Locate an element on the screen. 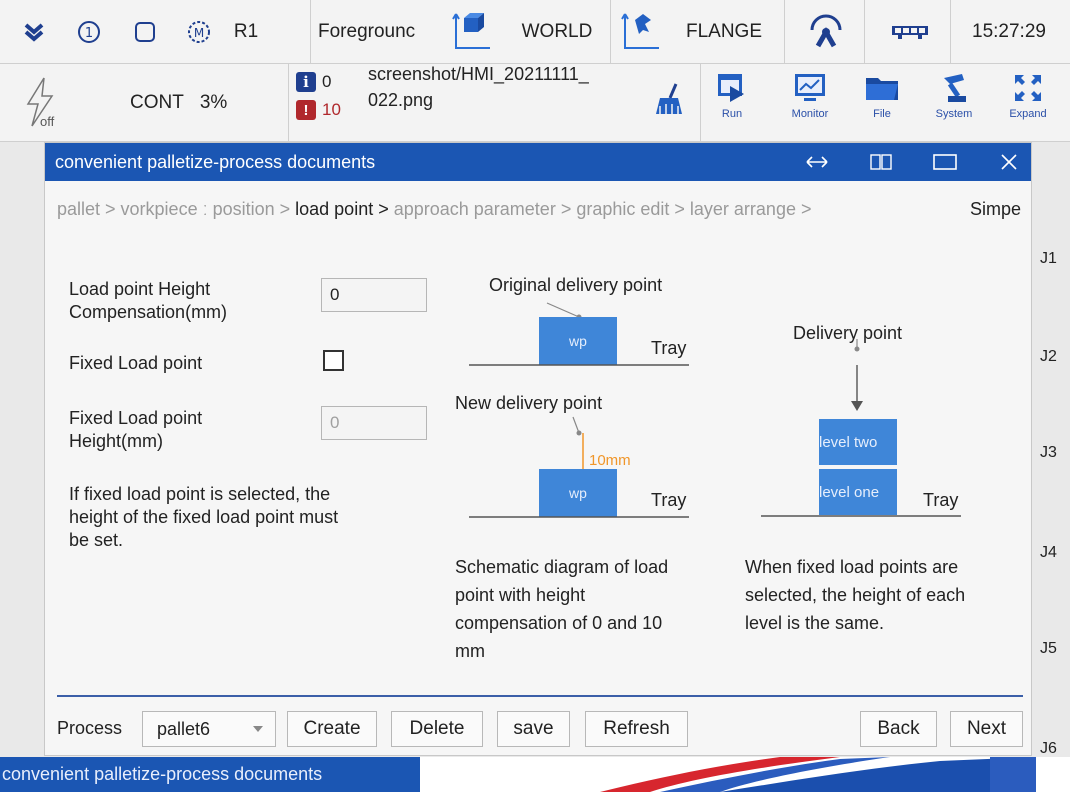 This screenshot has height=792, width=1070. taskbar: convenient palletize-process documents is located at coordinates (535, 774).